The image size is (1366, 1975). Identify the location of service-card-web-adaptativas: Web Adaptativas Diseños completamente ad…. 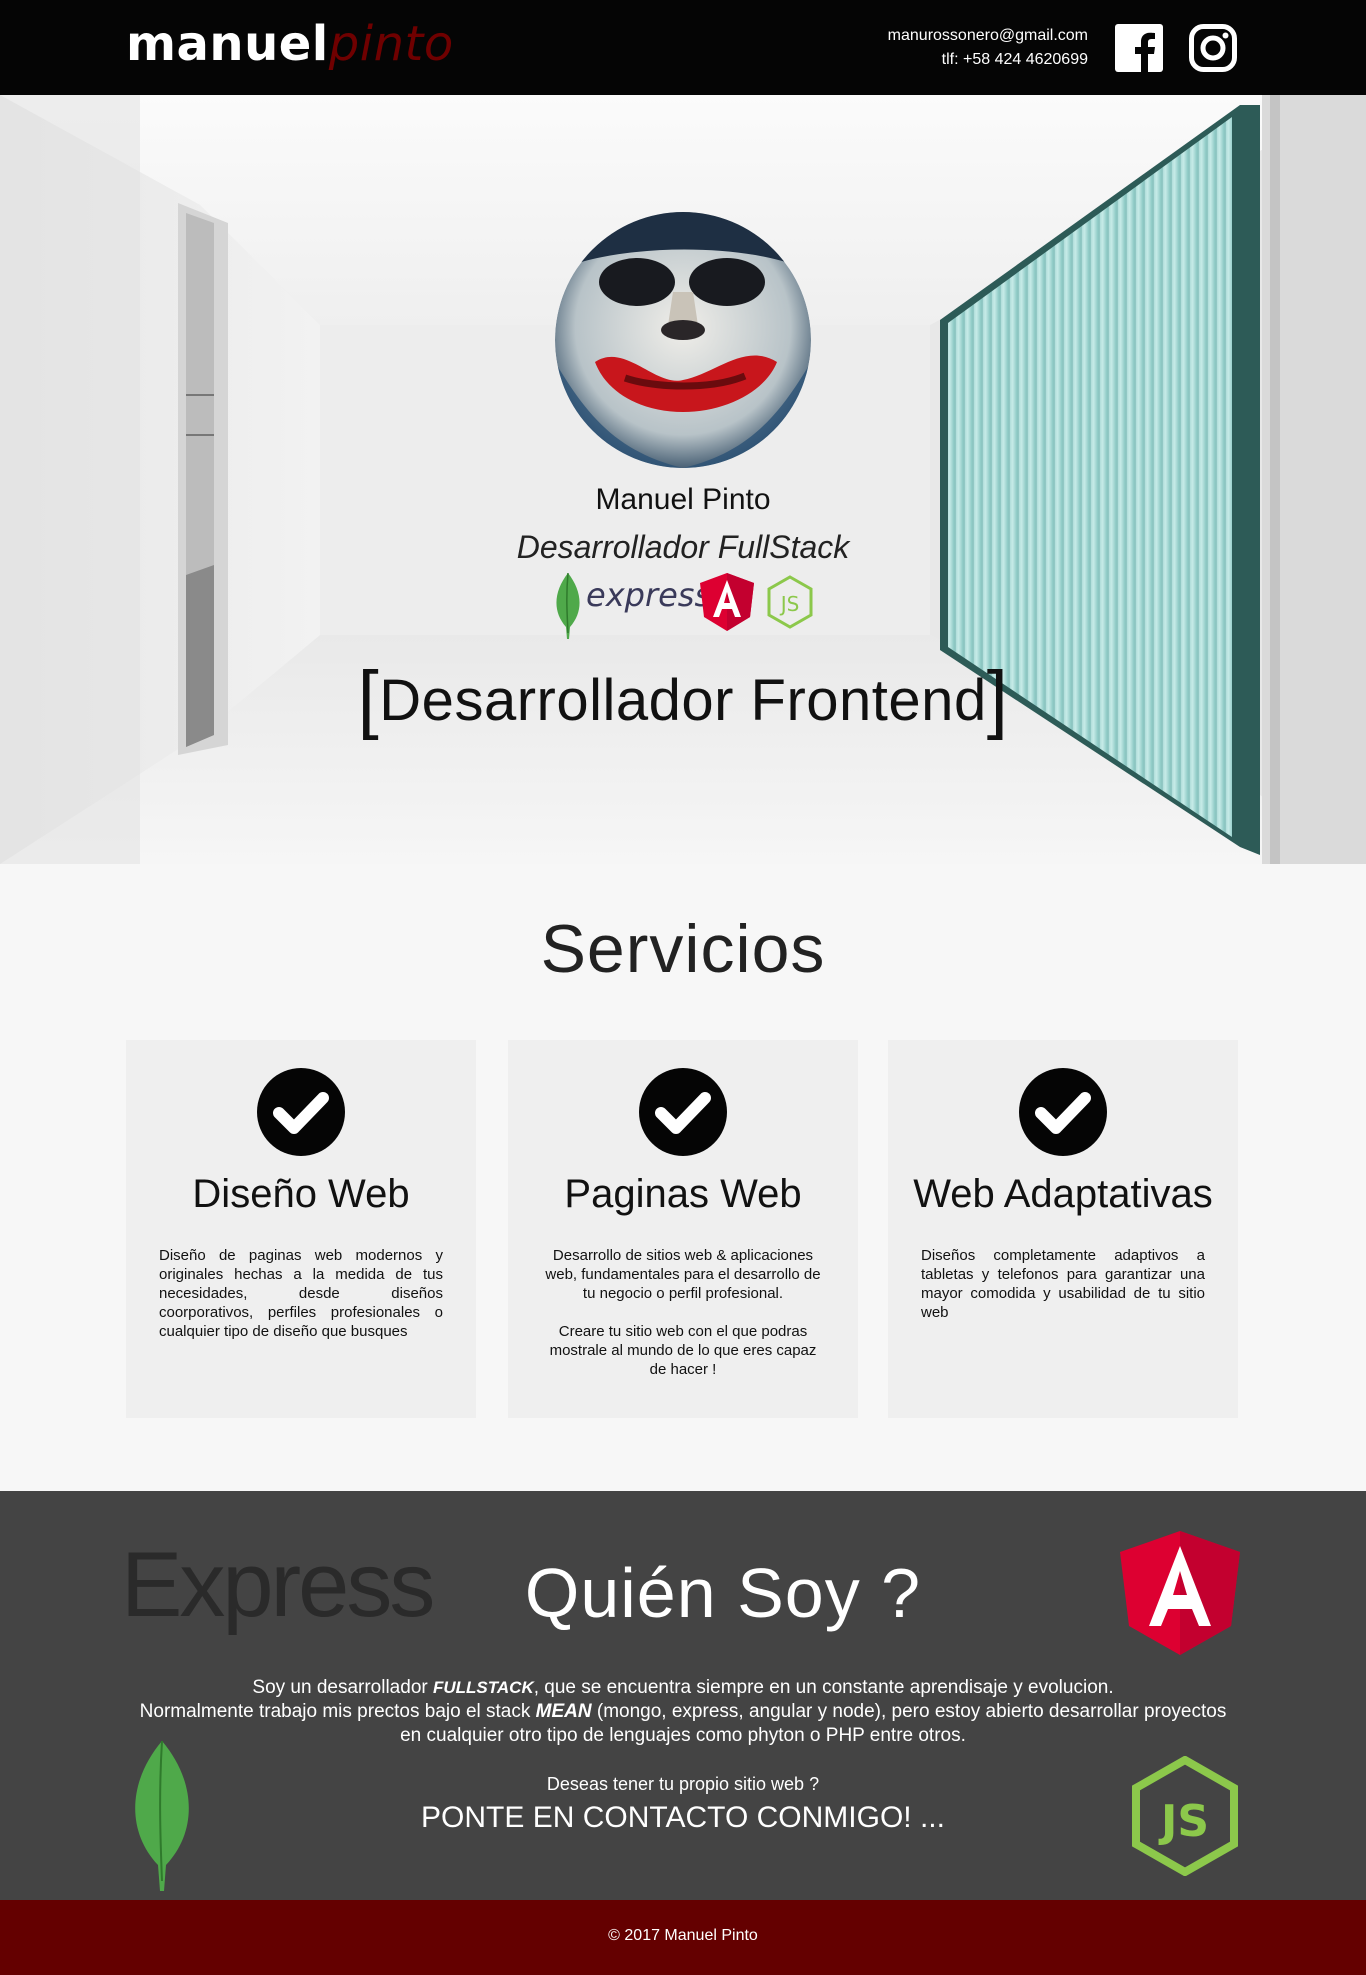
(1063, 1229).